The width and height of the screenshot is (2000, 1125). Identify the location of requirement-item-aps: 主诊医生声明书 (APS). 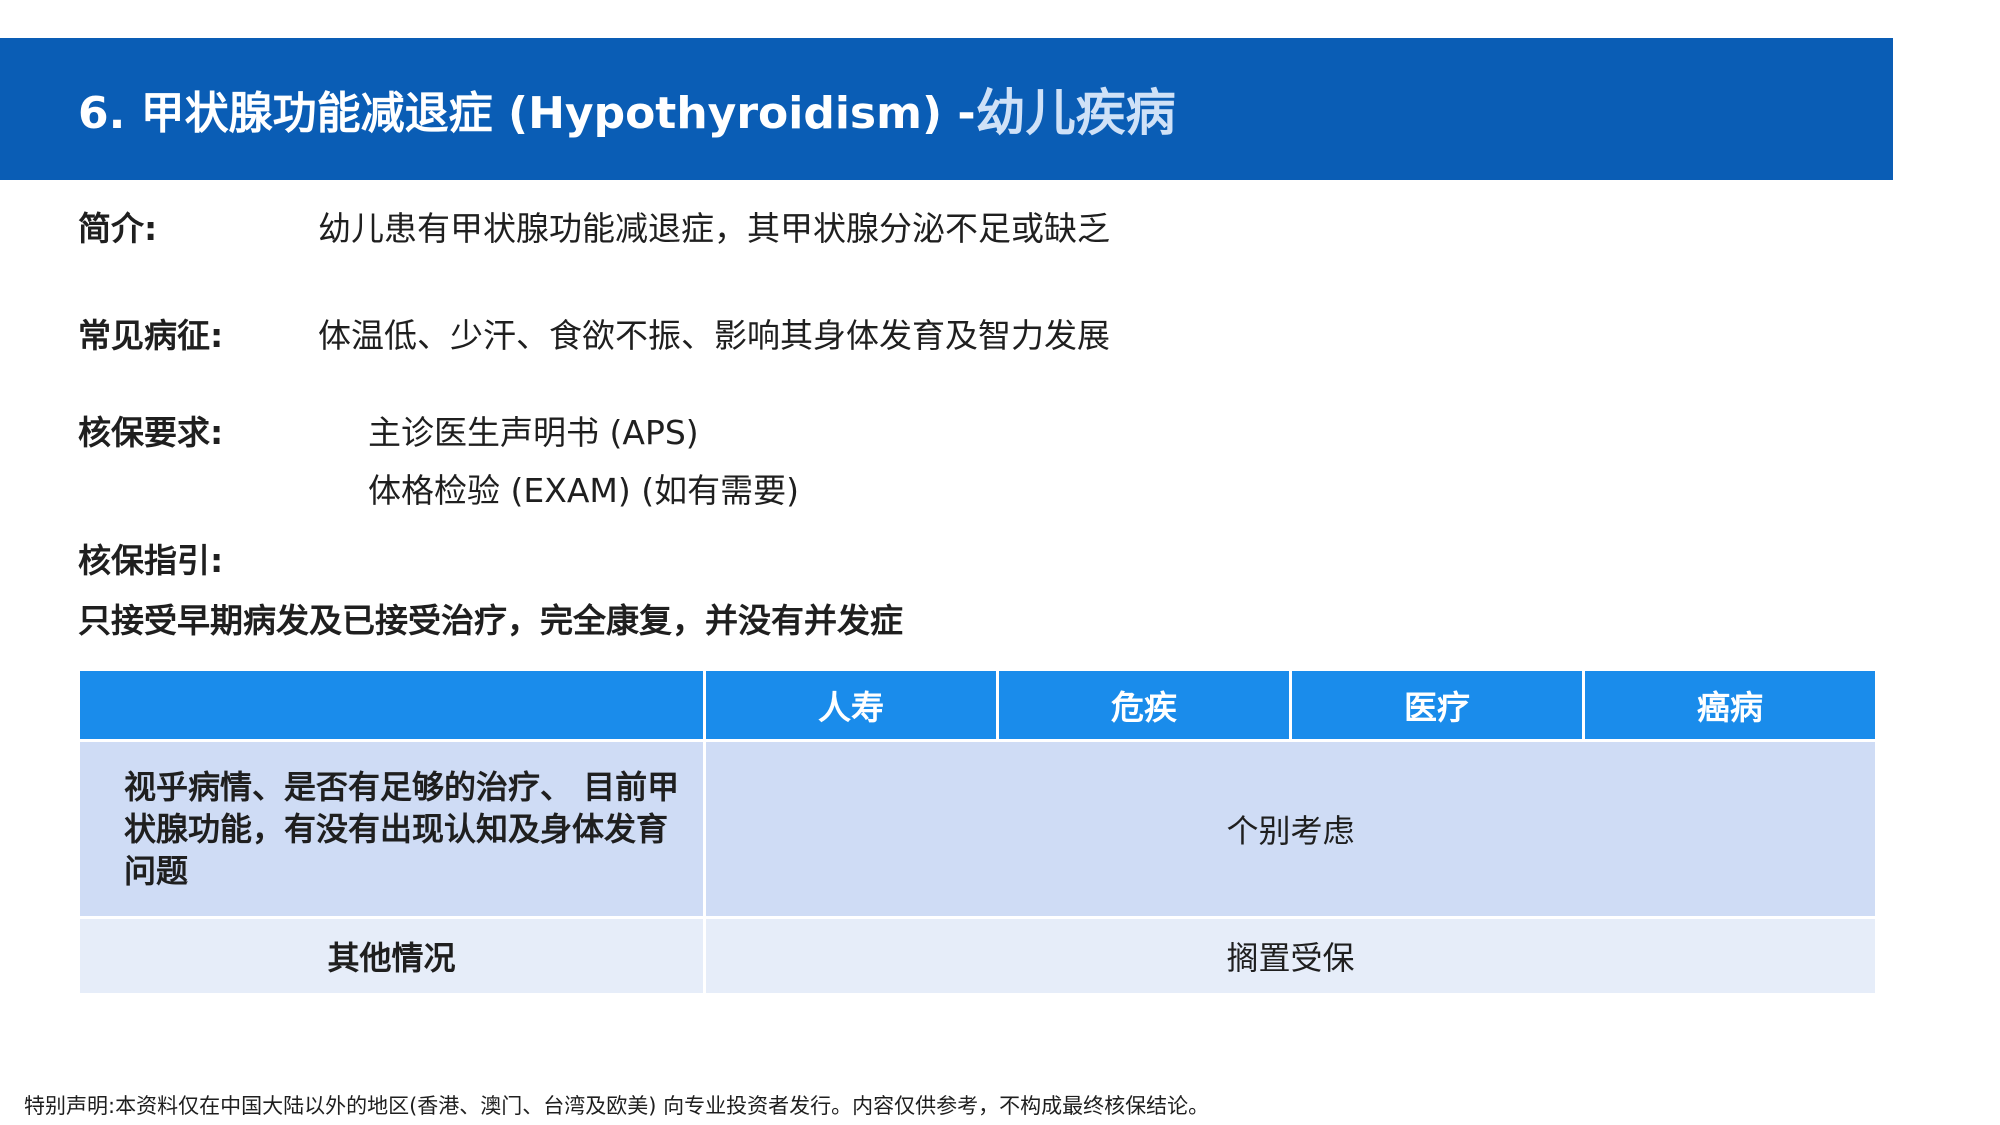
(533, 432).